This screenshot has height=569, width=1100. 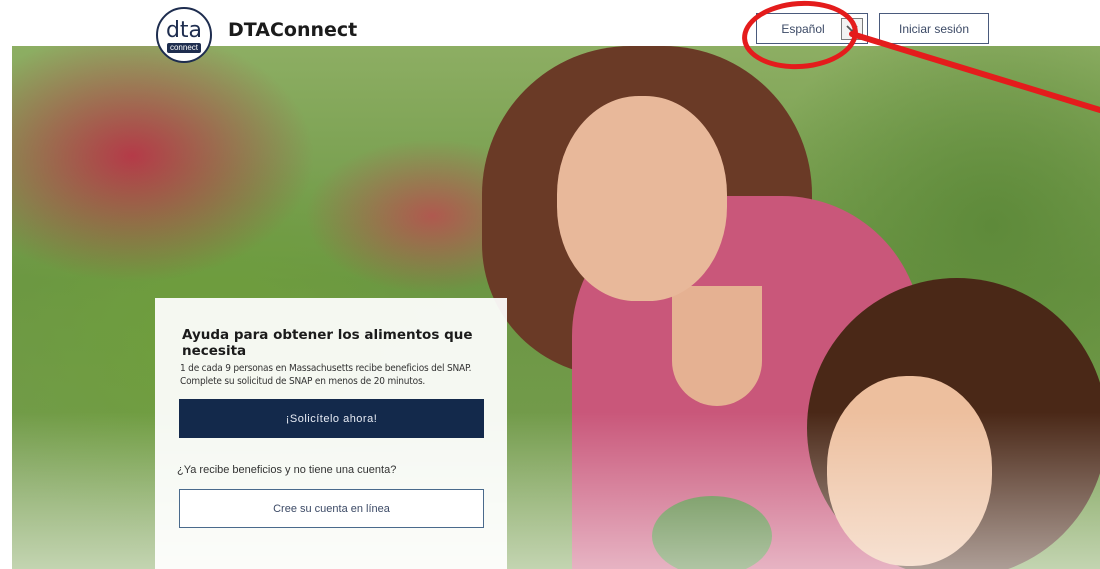 I want to click on annotation-line, so click(x=974, y=72).